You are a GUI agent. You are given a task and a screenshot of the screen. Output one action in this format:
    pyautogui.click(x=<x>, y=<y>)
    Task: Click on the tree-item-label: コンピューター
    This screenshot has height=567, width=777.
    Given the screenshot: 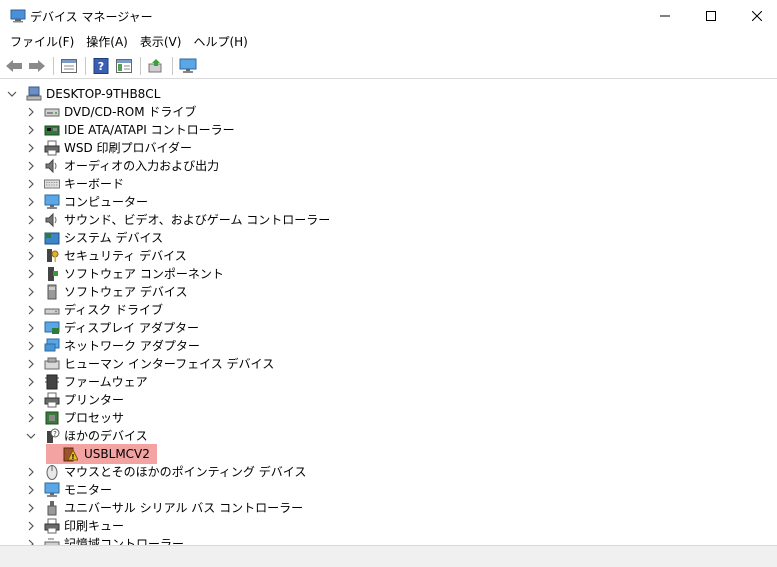 What is the action you would take?
    pyautogui.click(x=106, y=202)
    